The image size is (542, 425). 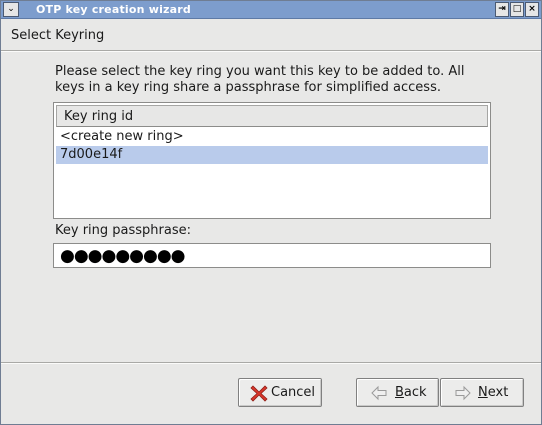 I want to click on column-header-key-ring-id: Key ring id, so click(x=272, y=116).